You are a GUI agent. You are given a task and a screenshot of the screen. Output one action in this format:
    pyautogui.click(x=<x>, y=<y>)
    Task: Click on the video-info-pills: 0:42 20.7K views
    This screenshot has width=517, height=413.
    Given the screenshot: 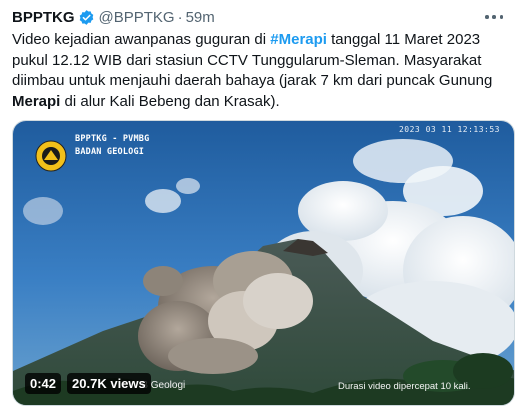 What is the action you would take?
    pyautogui.click(x=88, y=383)
    